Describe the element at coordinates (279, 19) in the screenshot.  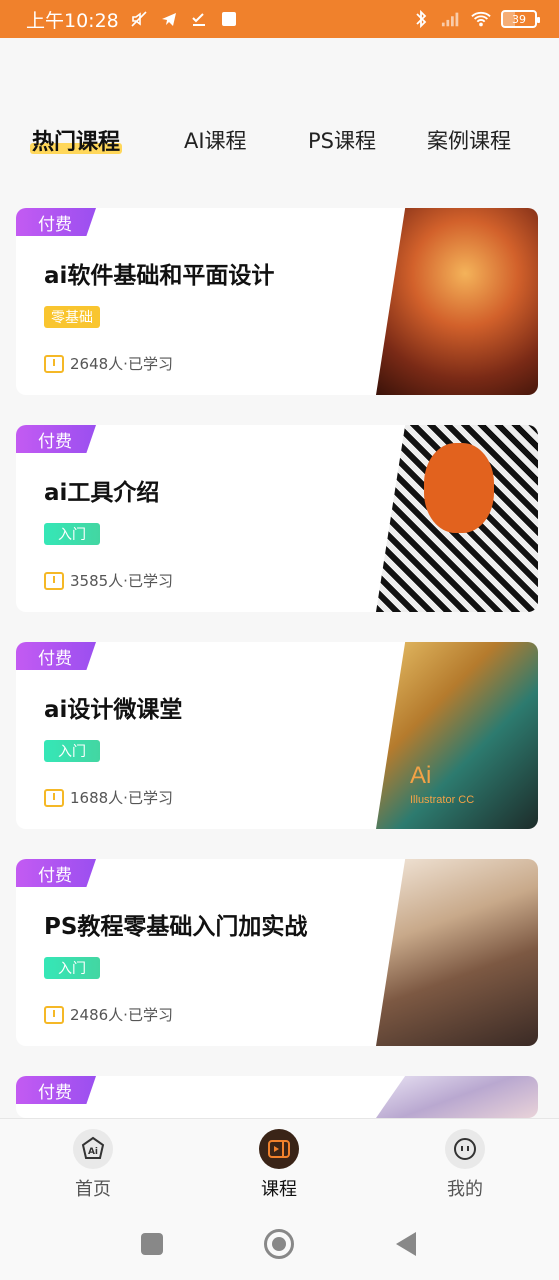
I see `status-bar: 上午10:28 39` at that location.